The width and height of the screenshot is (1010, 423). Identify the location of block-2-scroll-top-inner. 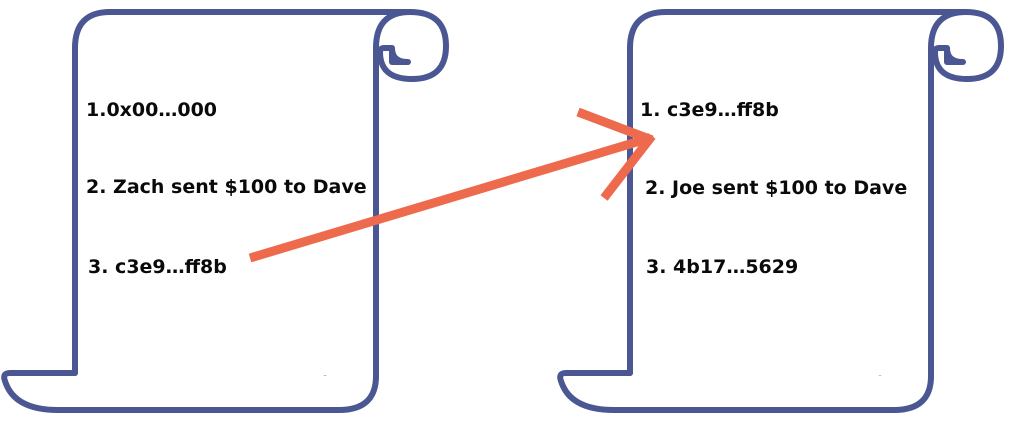
(953, 56).